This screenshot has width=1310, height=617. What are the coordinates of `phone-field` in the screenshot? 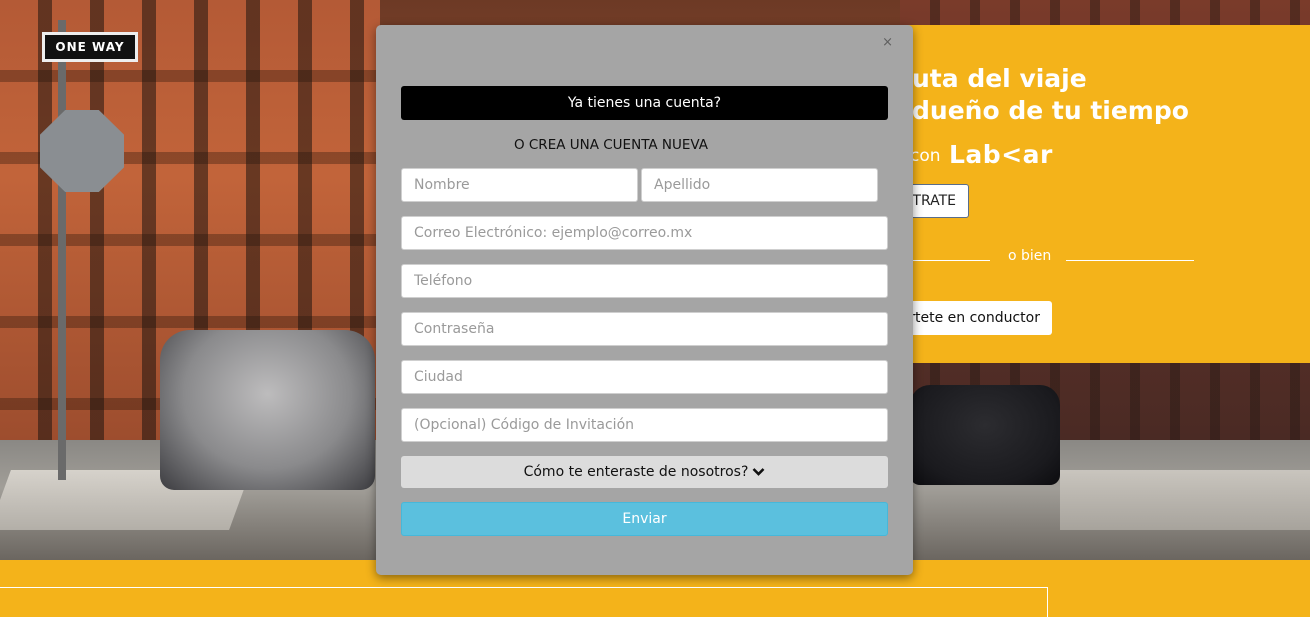 It's located at (644, 281).